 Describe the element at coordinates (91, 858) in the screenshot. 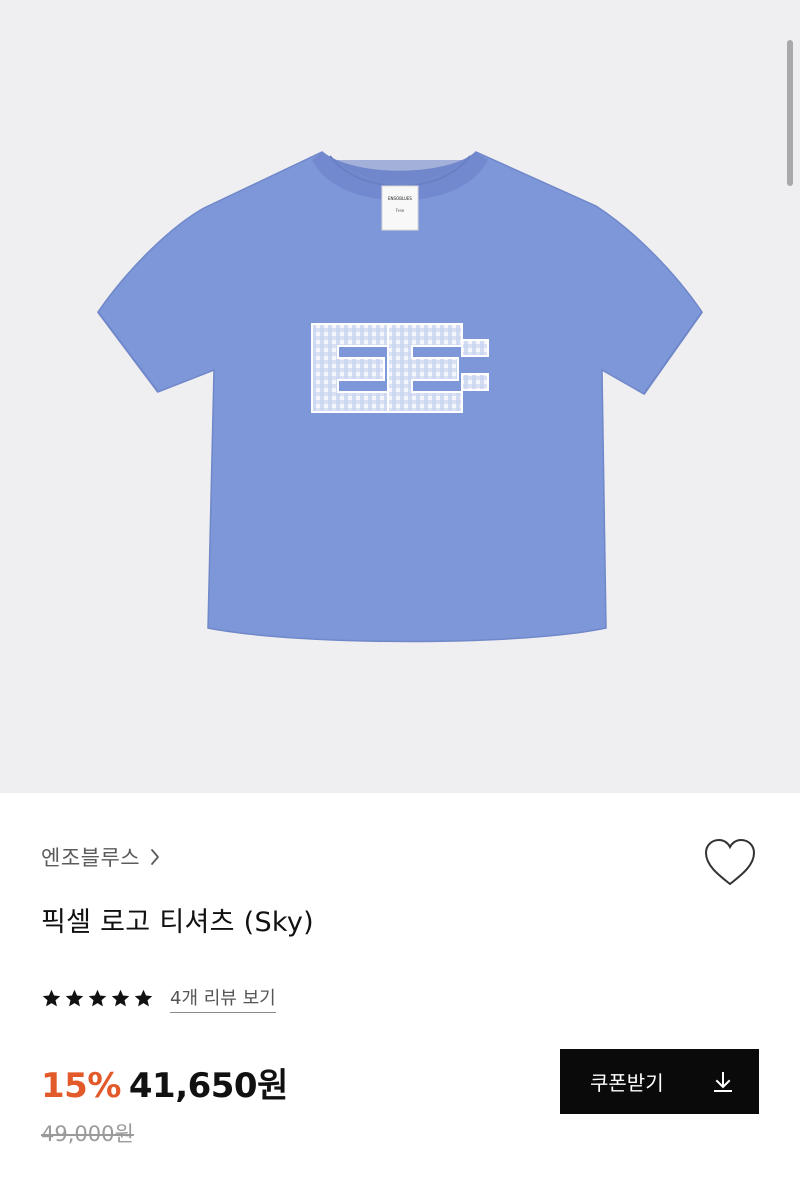

I see `brand-name: 엔조블루스` at that location.